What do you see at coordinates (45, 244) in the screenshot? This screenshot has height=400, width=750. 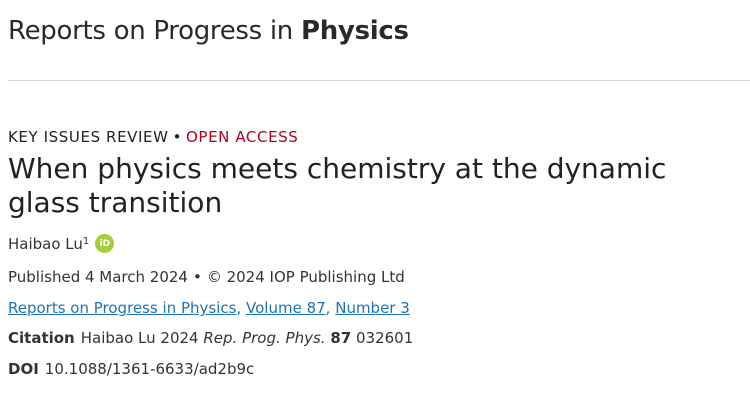 I see `author-name: Haibao Lu` at bounding box center [45, 244].